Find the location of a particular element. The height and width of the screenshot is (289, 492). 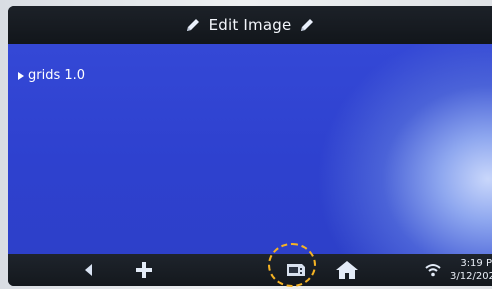

wifi-icon is located at coordinates (433, 270).